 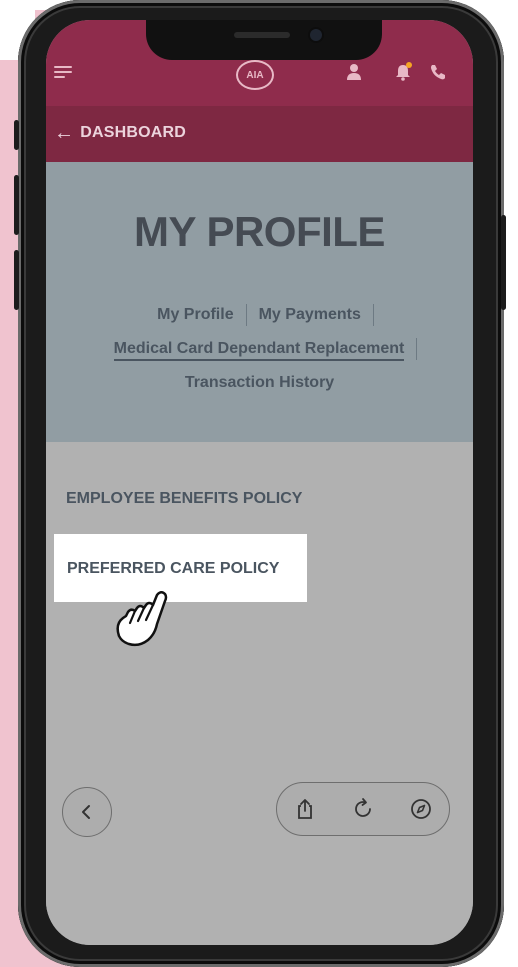 What do you see at coordinates (262, 35) in the screenshot?
I see `speaker-grille` at bounding box center [262, 35].